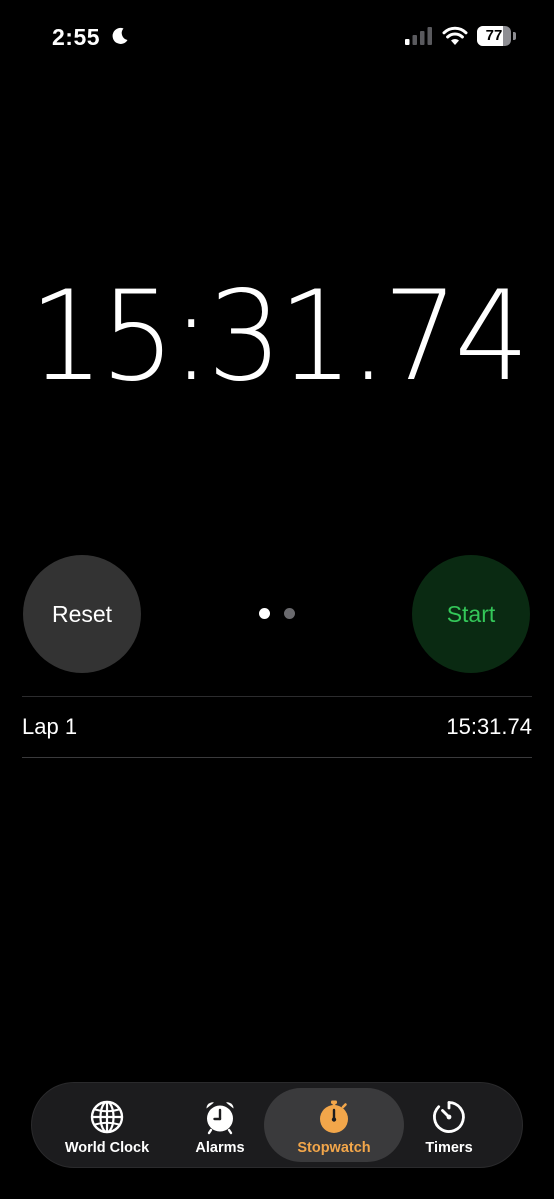 Image resolution: width=554 pixels, height=1199 pixels. I want to click on lap-label: Lap 1, so click(50, 726).